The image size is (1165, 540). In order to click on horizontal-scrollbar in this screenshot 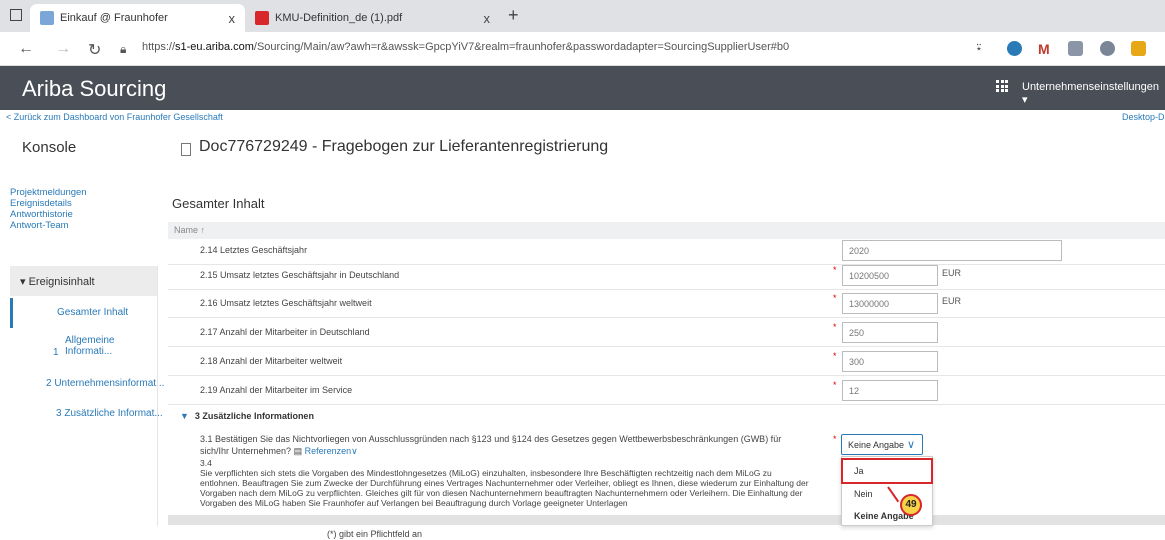, I will do `click(666, 520)`.